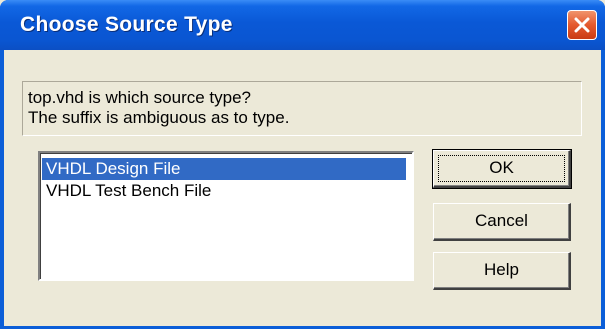  I want to click on cancel-button-label: Cancel, so click(501, 220).